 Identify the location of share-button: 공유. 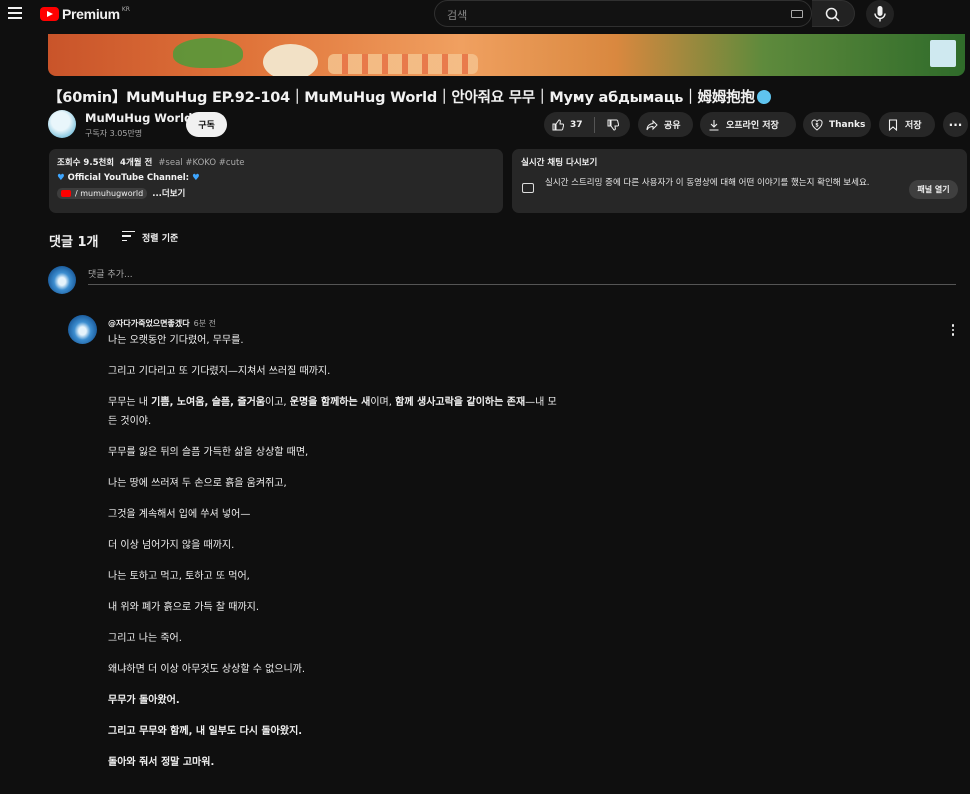
(665, 124).